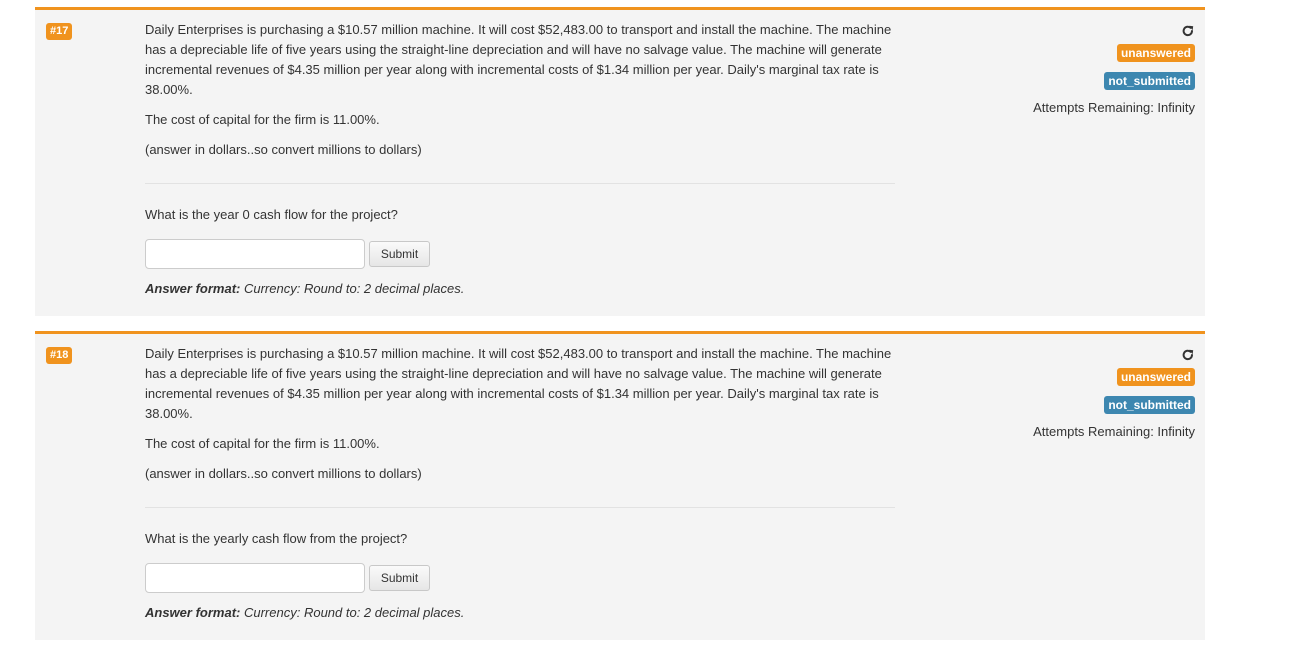 Image resolution: width=1299 pixels, height=648 pixels. I want to click on question-number-badge: #17, so click(59, 31).